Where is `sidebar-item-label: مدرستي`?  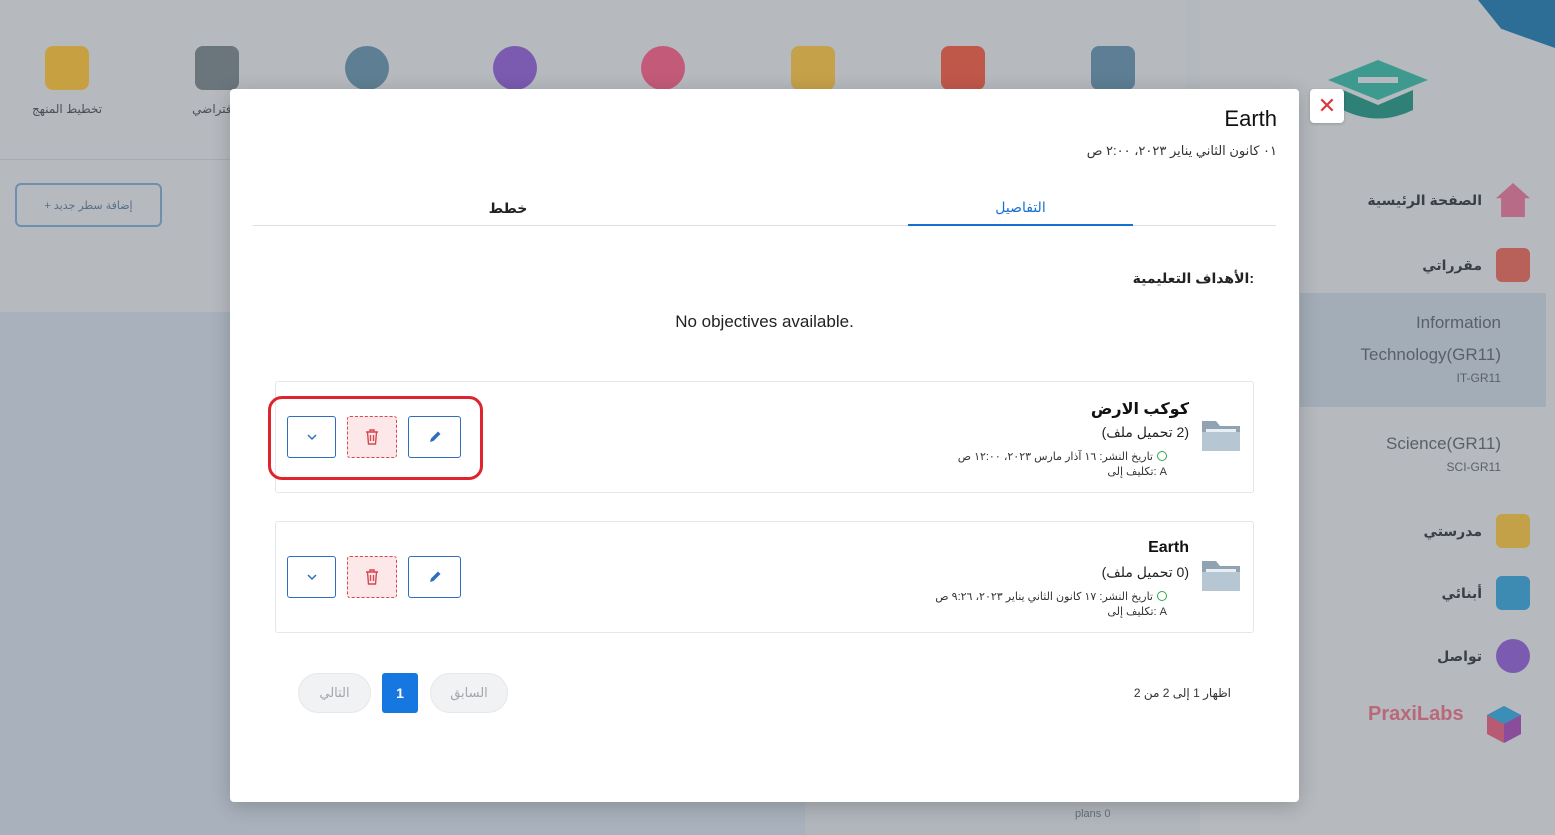 sidebar-item-label: مدرستي is located at coordinates (1452, 530).